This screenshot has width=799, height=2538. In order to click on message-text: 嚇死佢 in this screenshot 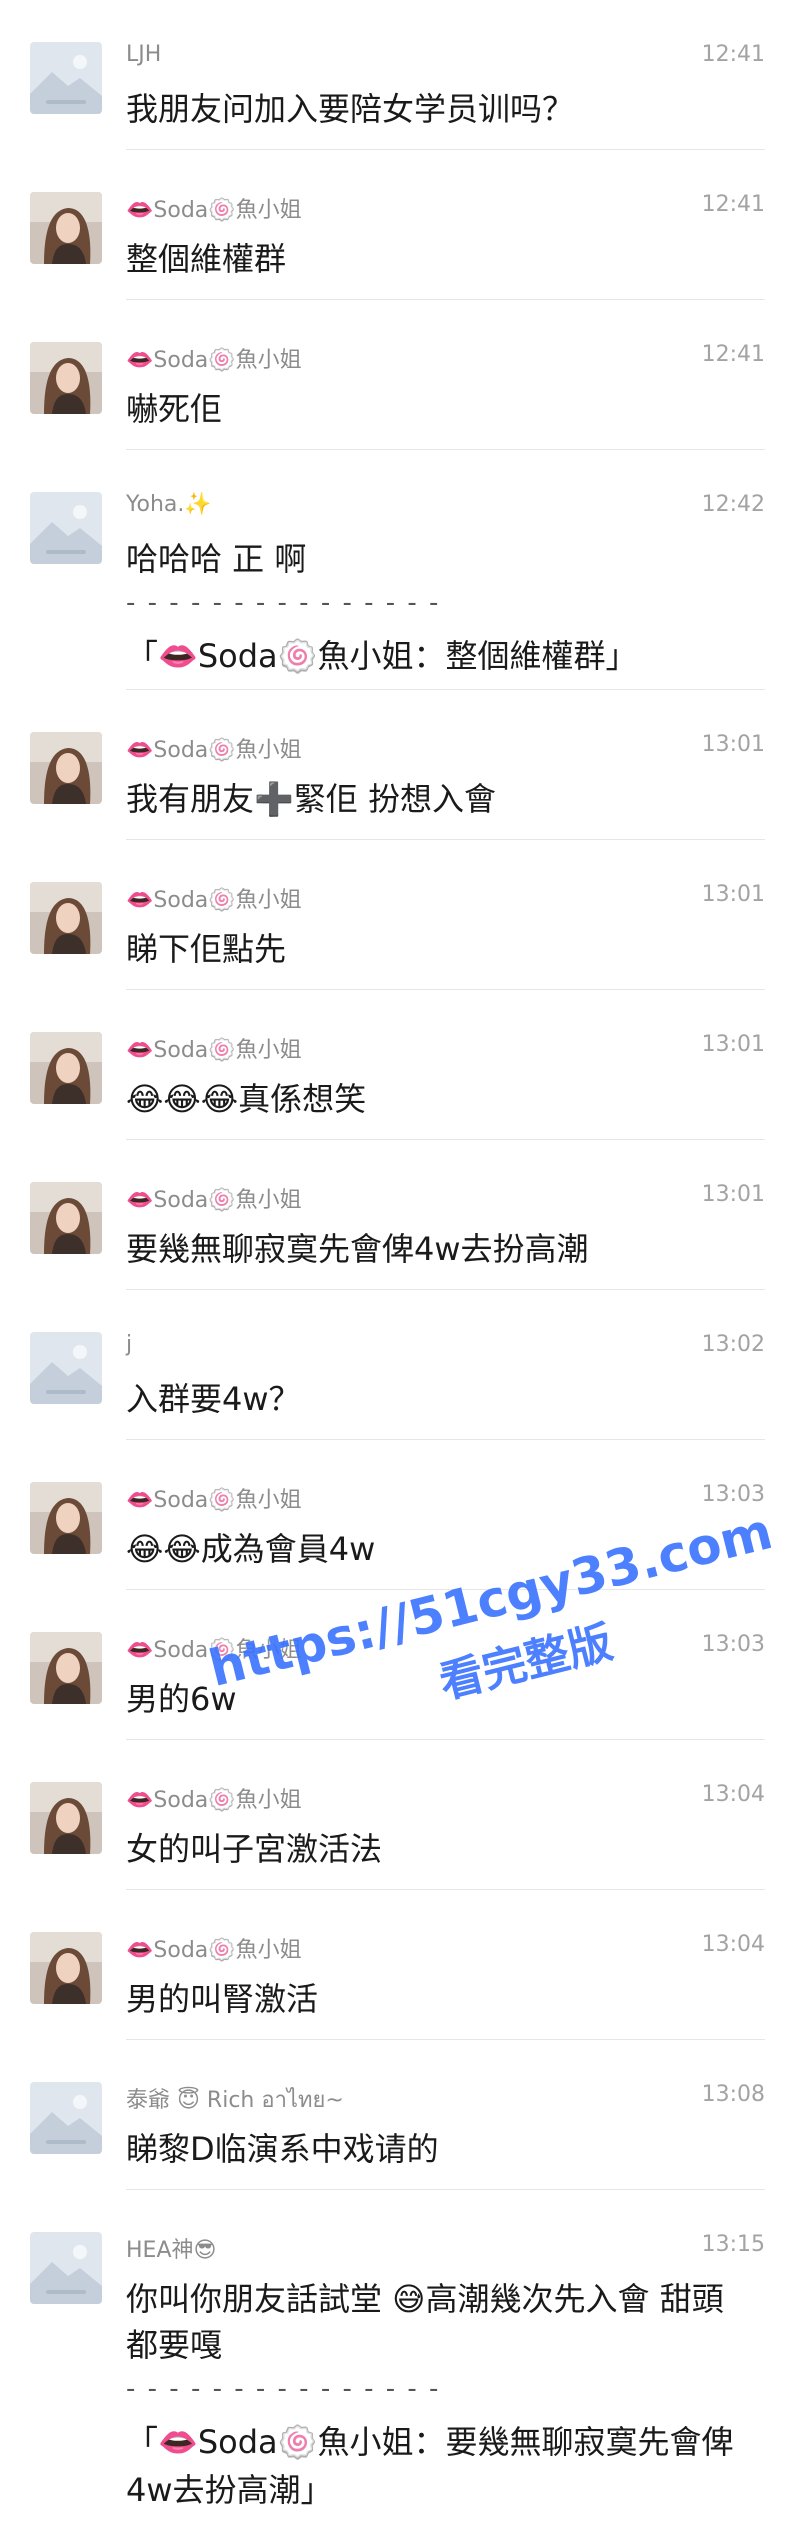, I will do `click(174, 409)`.